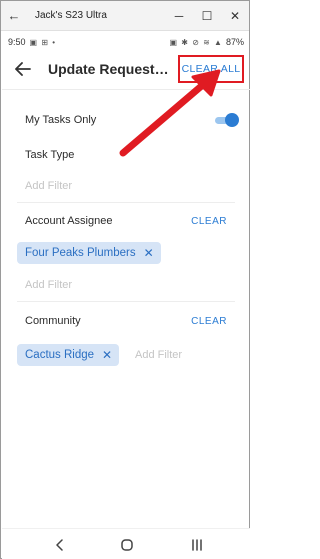 This screenshot has height=559, width=320. What do you see at coordinates (80, 253) in the screenshot?
I see `chip-label: Four Peaks Plumbers` at bounding box center [80, 253].